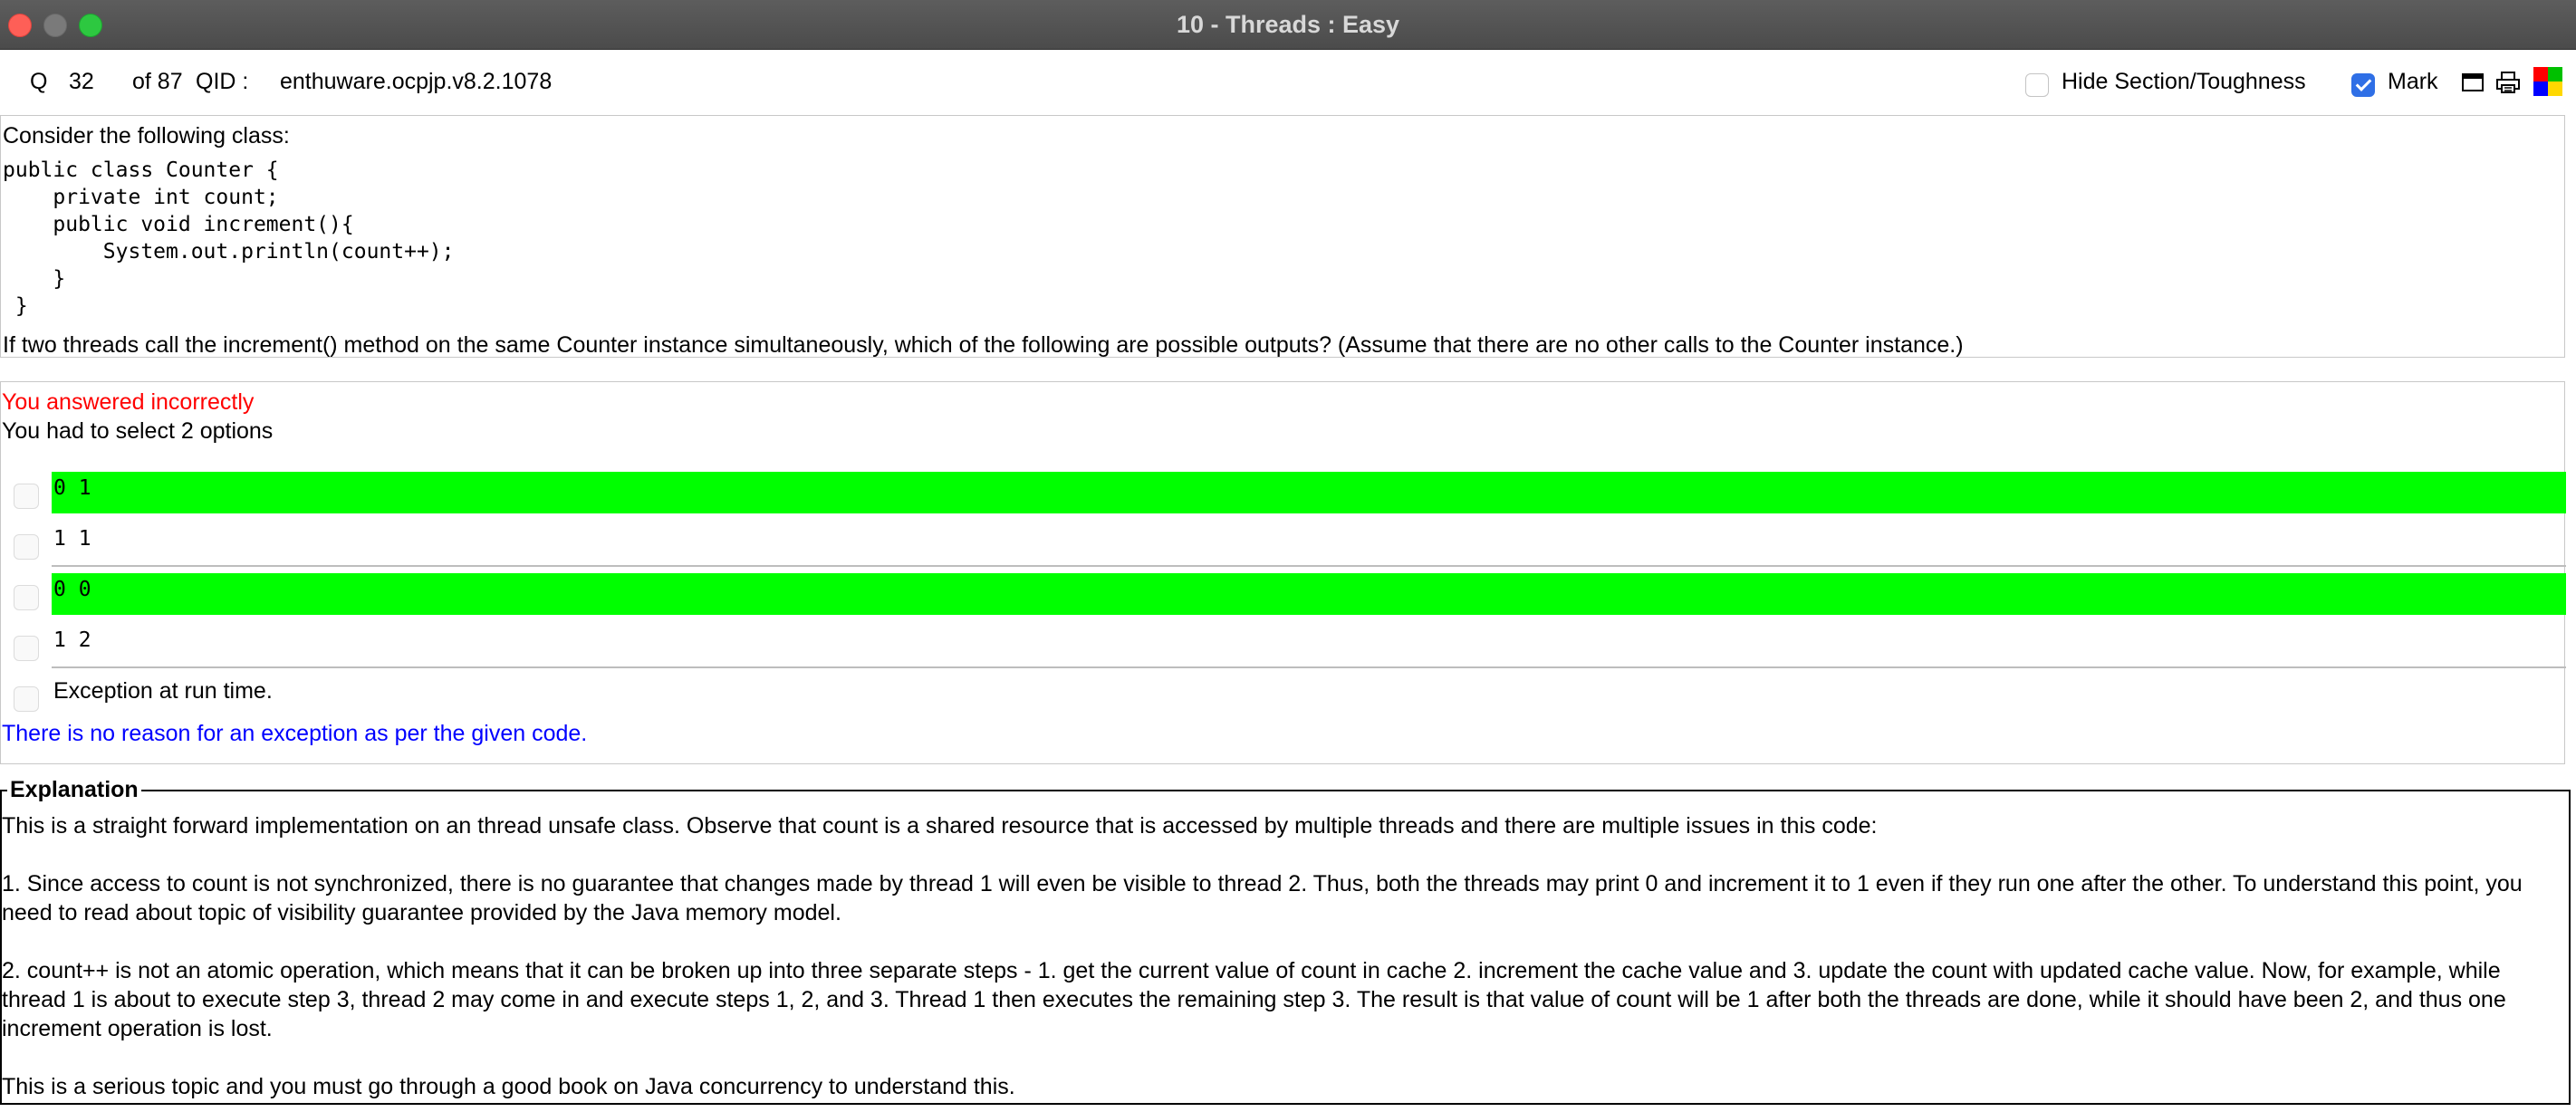 This screenshot has width=2576, height=1112. What do you see at coordinates (138, 431) in the screenshot?
I see `options-required: You had to select 2 options` at bounding box center [138, 431].